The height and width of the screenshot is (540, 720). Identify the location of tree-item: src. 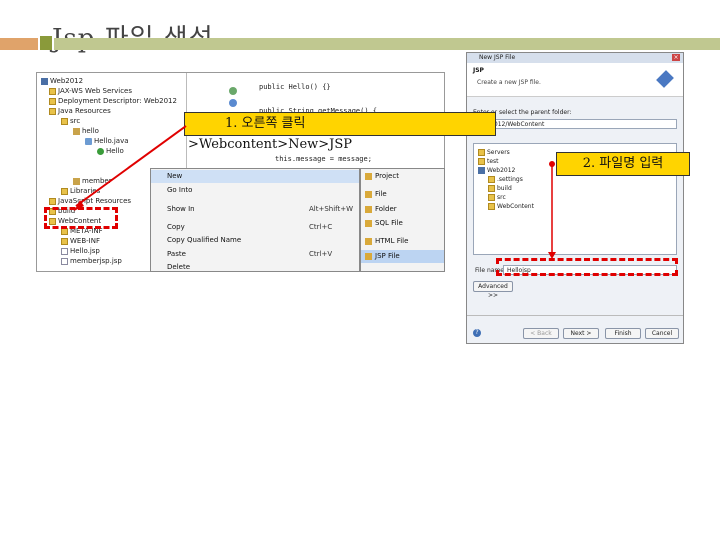
(70, 121).